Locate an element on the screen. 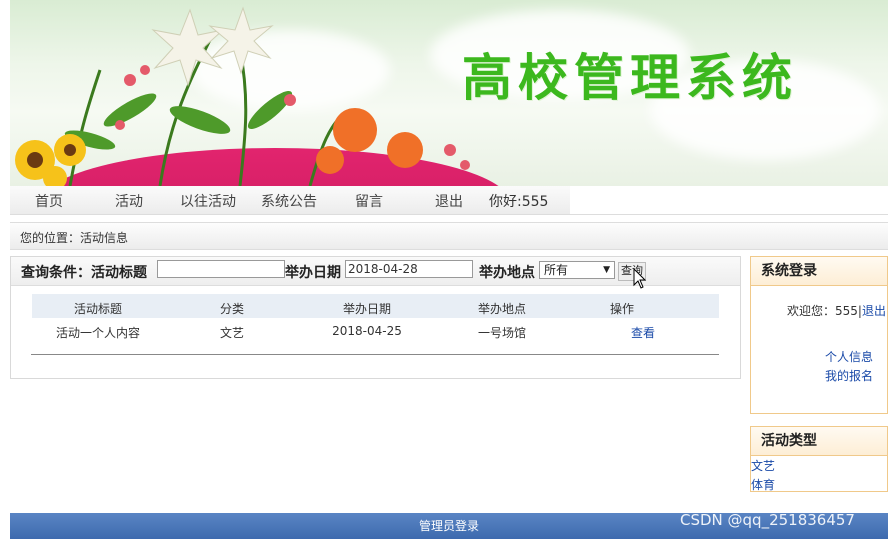 The width and height of the screenshot is (888, 539). mouse-cursor-icon is located at coordinates (640, 278).